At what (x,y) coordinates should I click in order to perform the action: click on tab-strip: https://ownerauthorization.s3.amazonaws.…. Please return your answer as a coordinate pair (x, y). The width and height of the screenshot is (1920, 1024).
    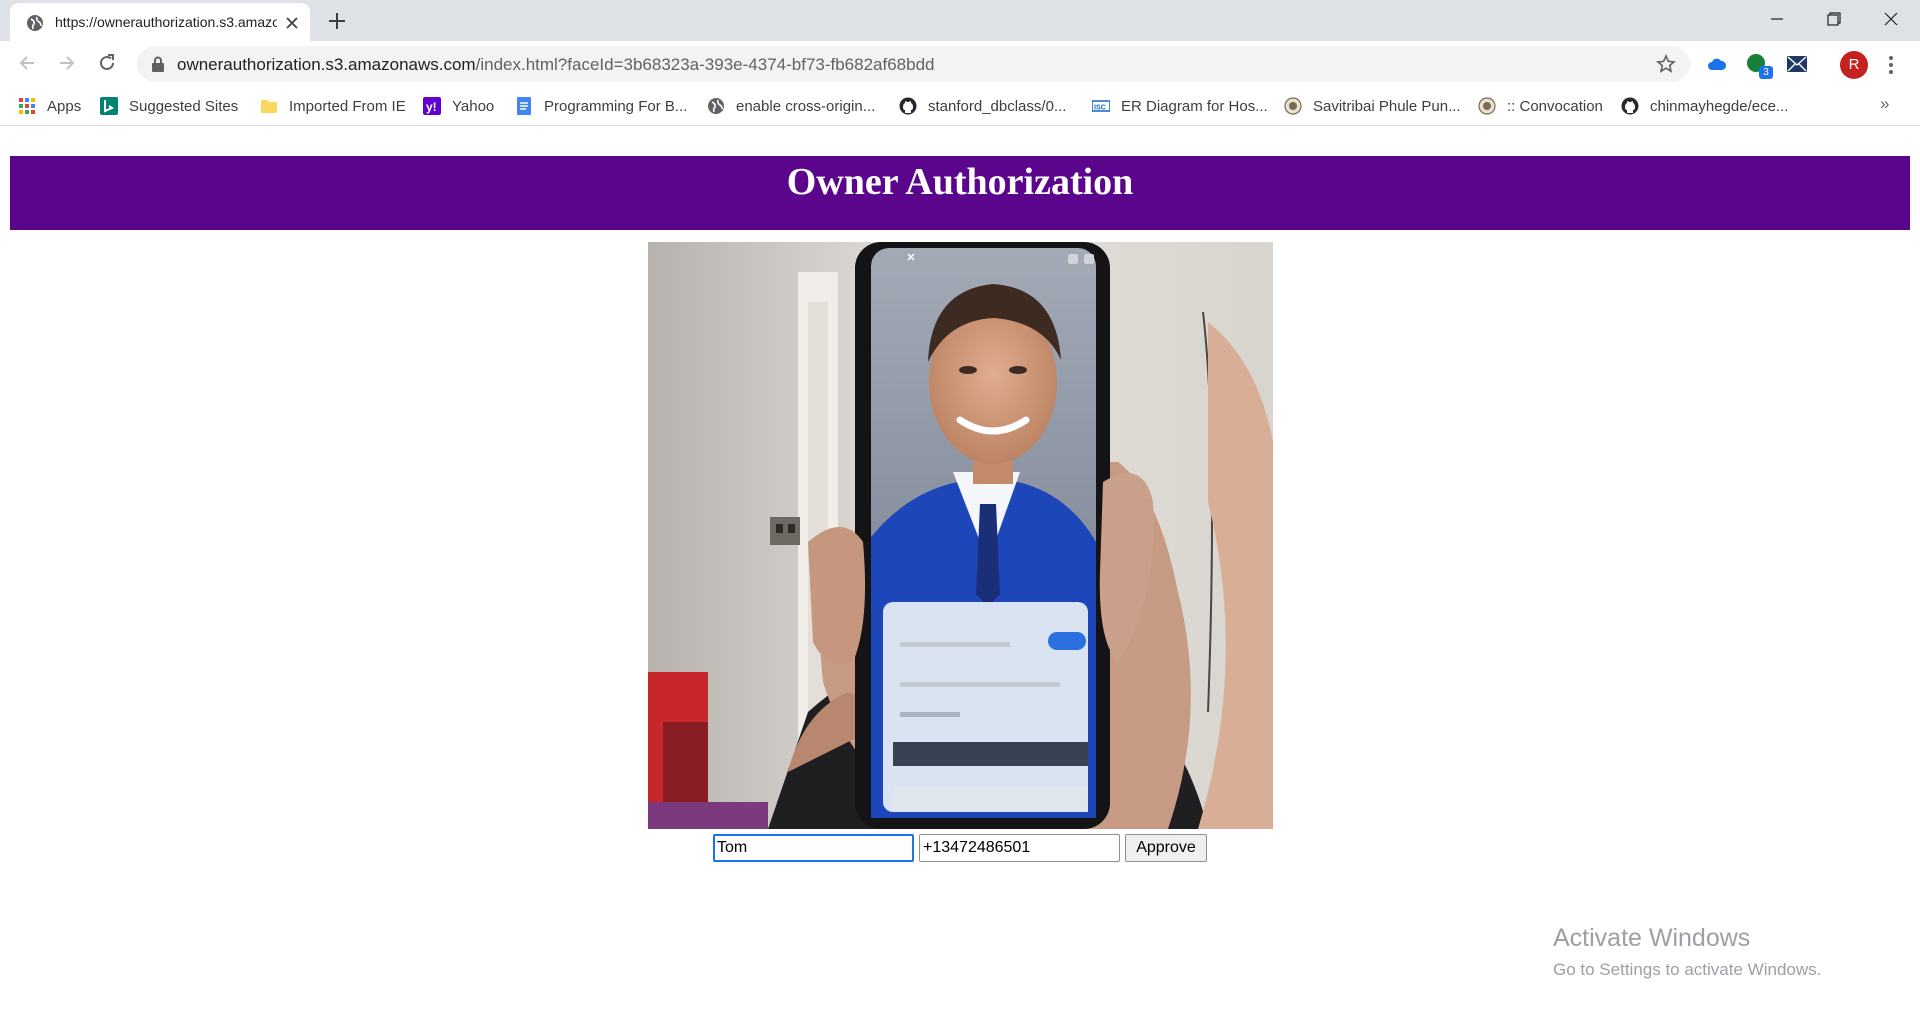
    Looking at the image, I should click on (960, 20).